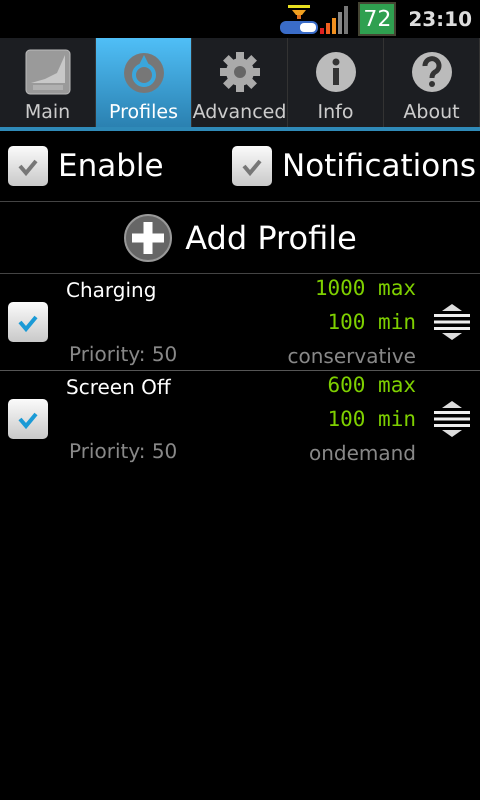 The width and height of the screenshot is (480, 800). I want to click on tab: Info, so click(336, 82).